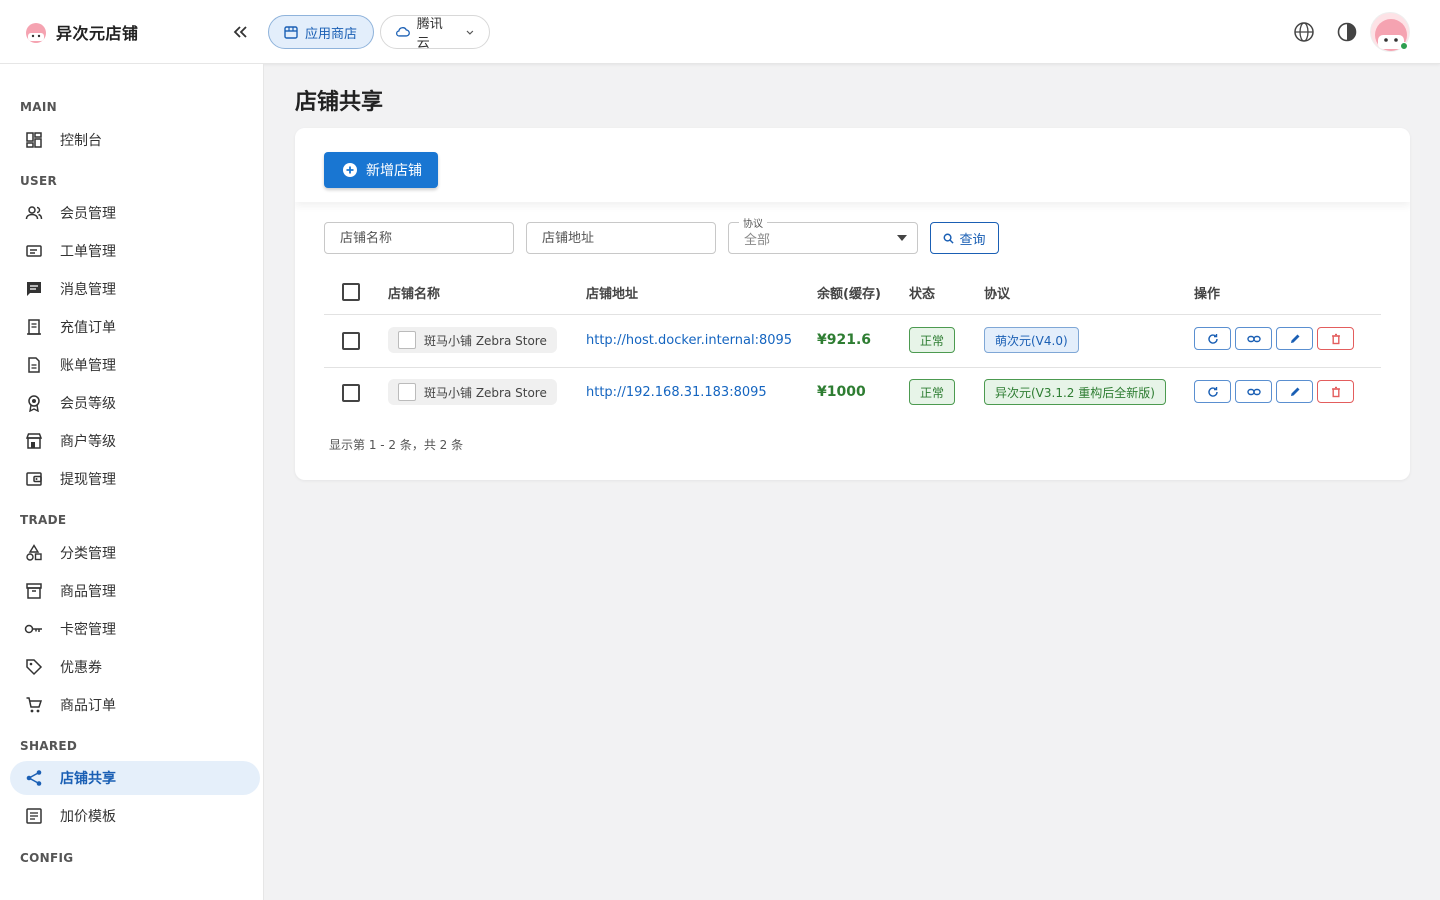  Describe the element at coordinates (135, 629) in the screenshot. I see `sidebar-item-card-keys: 卡密管理` at that location.